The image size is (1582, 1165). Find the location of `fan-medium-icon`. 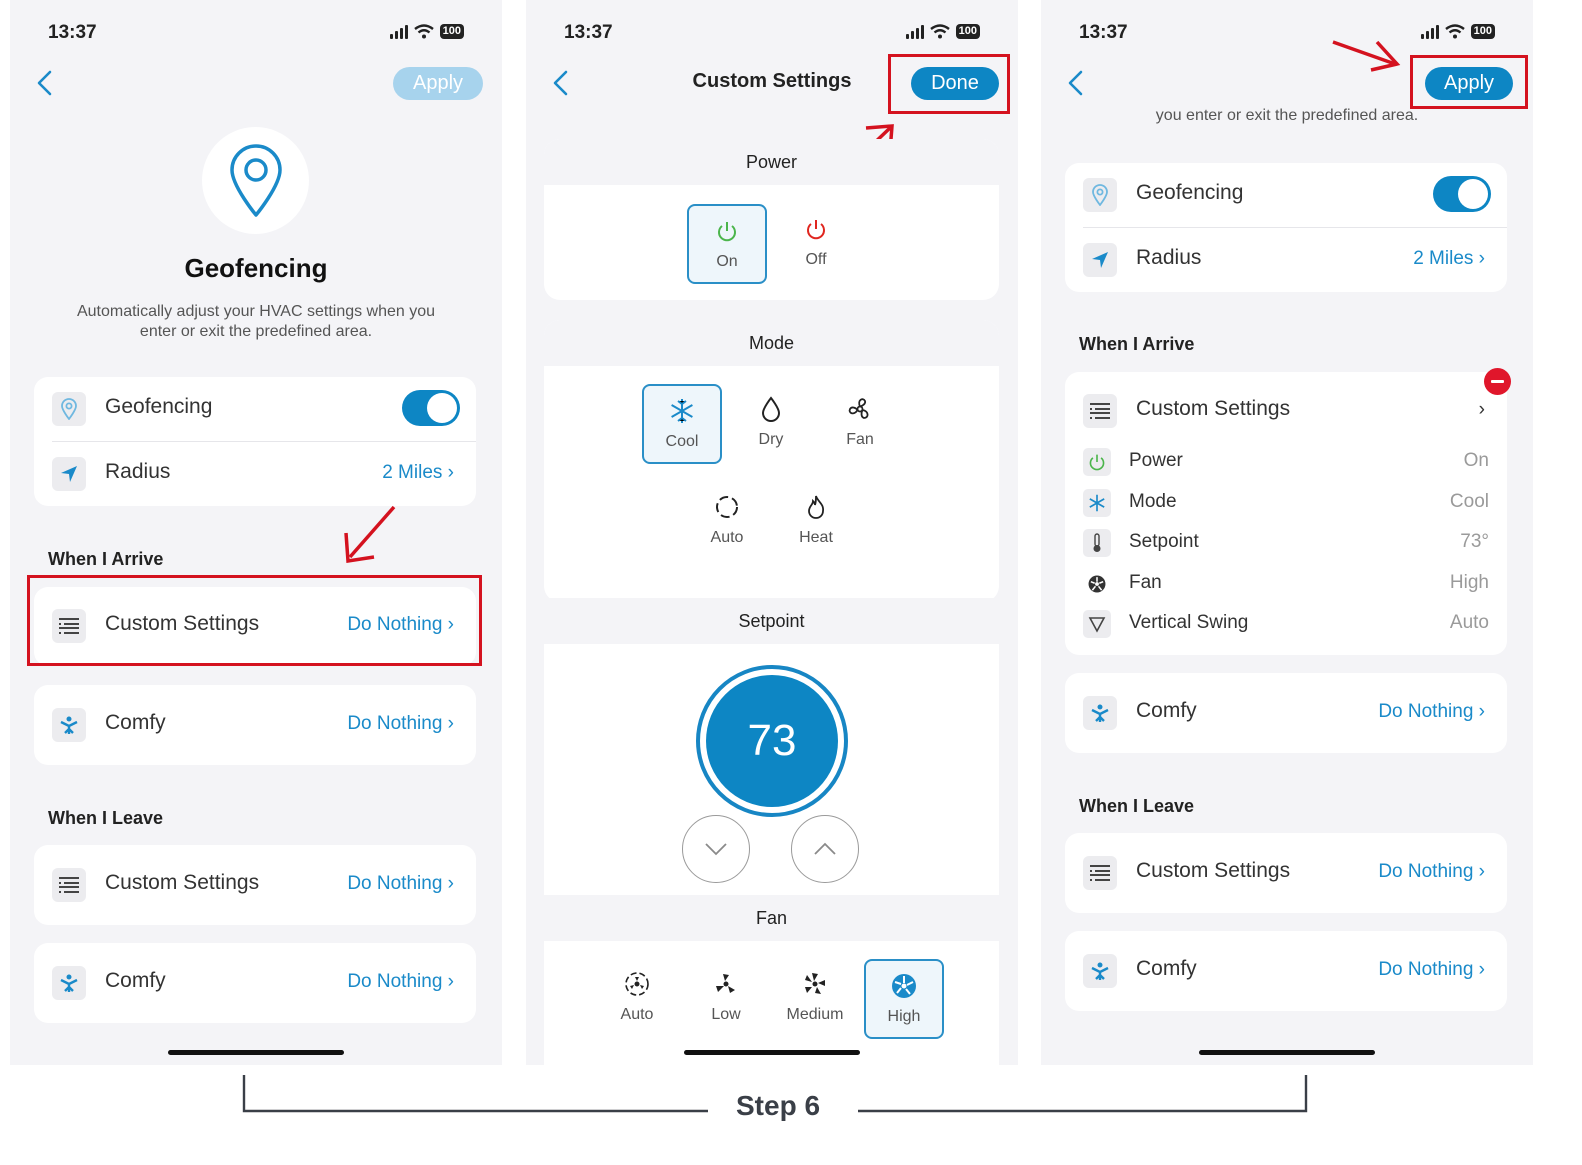

fan-medium-icon is located at coordinates (815, 984).